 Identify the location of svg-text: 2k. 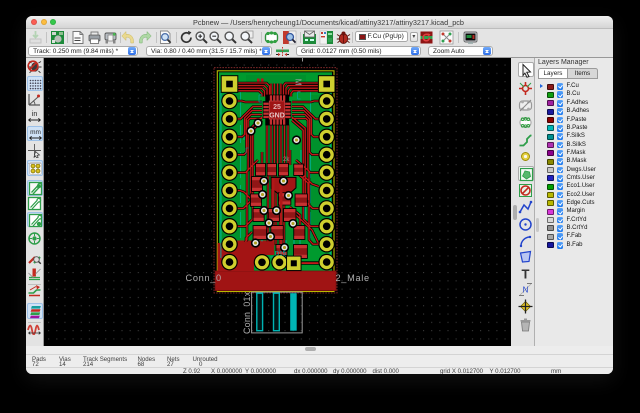
(286, 160).